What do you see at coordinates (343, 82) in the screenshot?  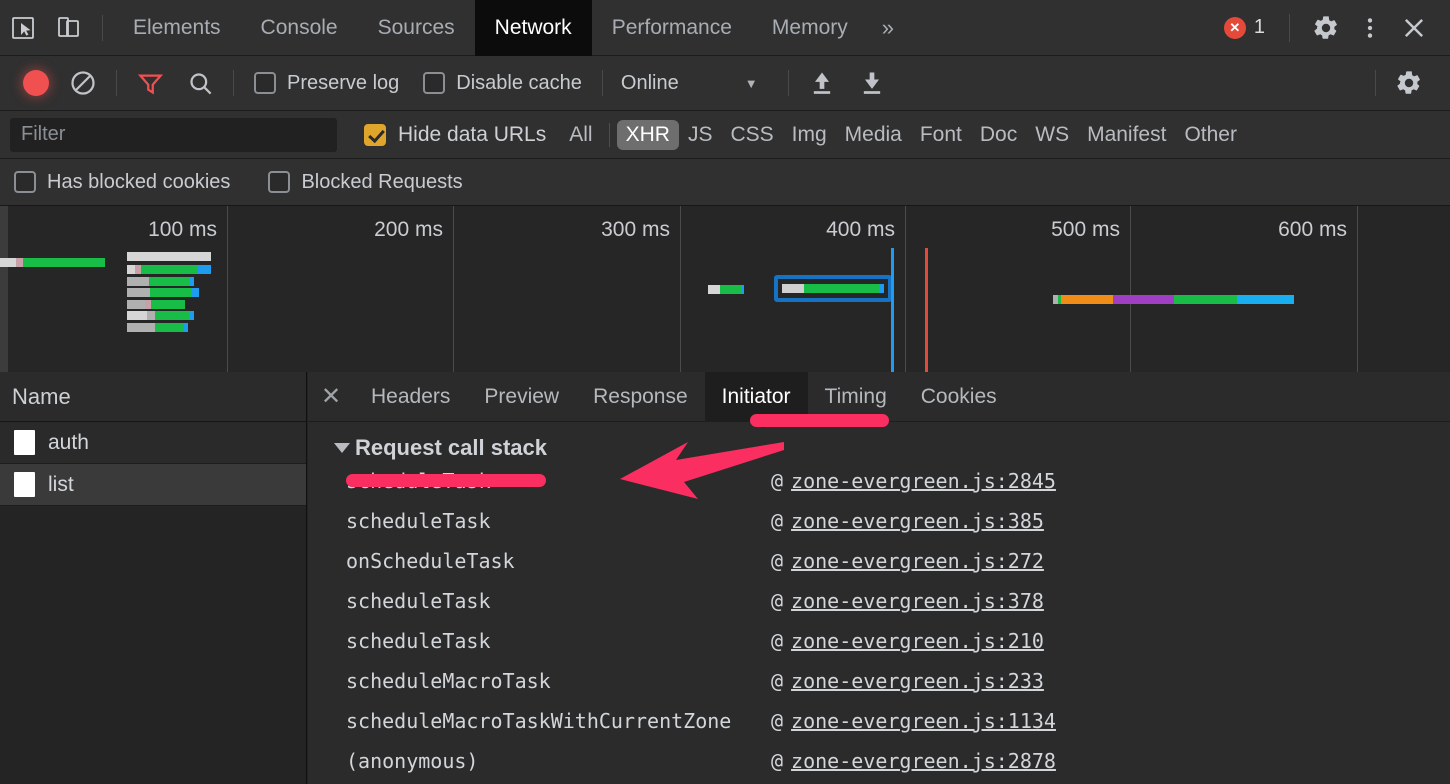 I see `preserve-log-label: Preserve log` at bounding box center [343, 82].